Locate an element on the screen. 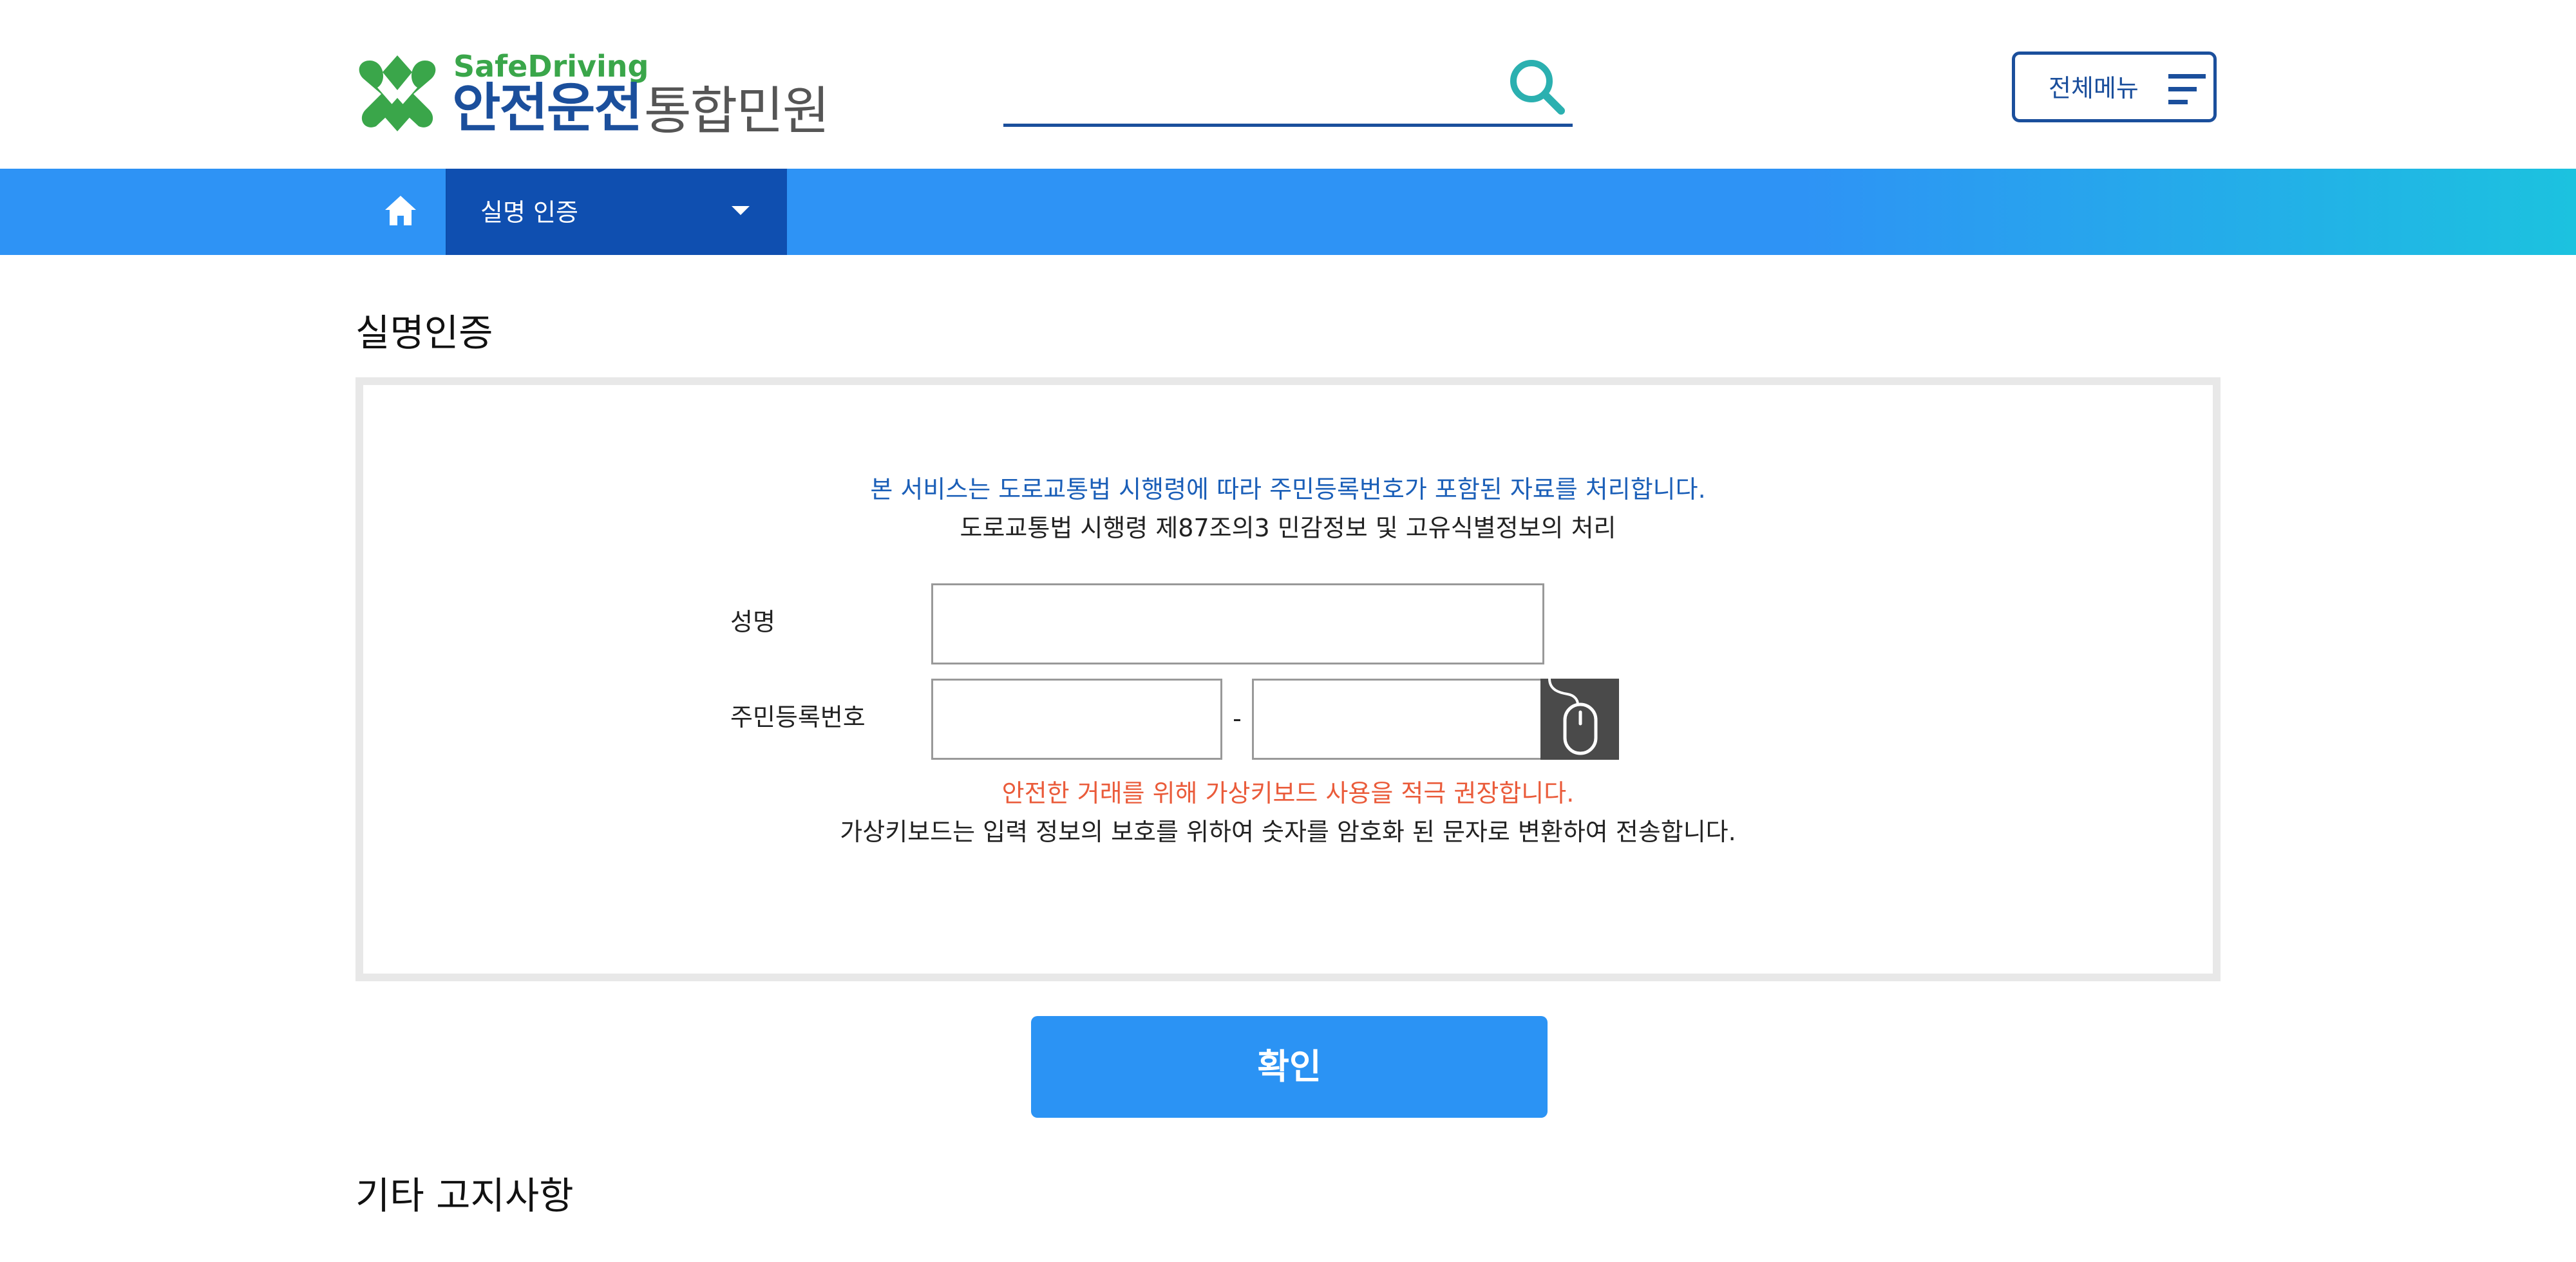 The height and width of the screenshot is (1262, 2576). chevron-down-icon is located at coordinates (741, 210).